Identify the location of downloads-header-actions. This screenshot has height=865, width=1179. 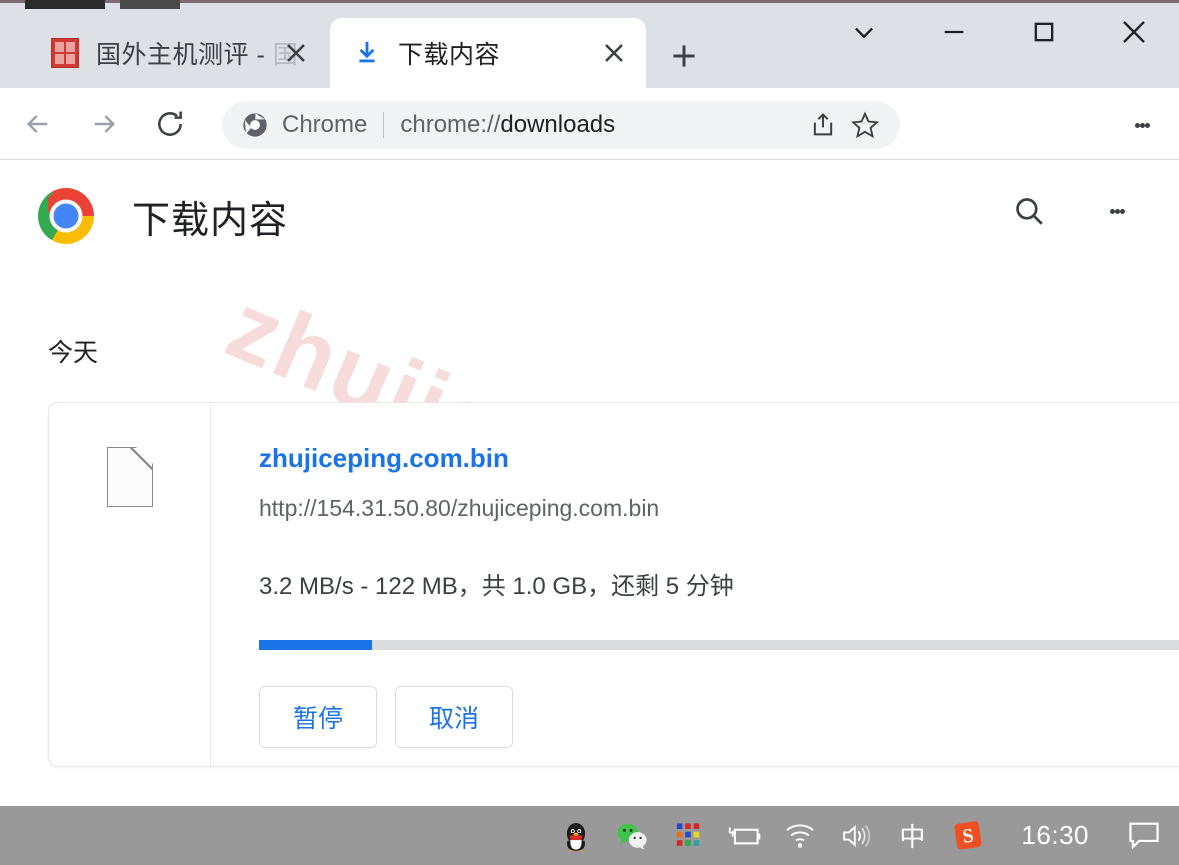
(1073, 211).